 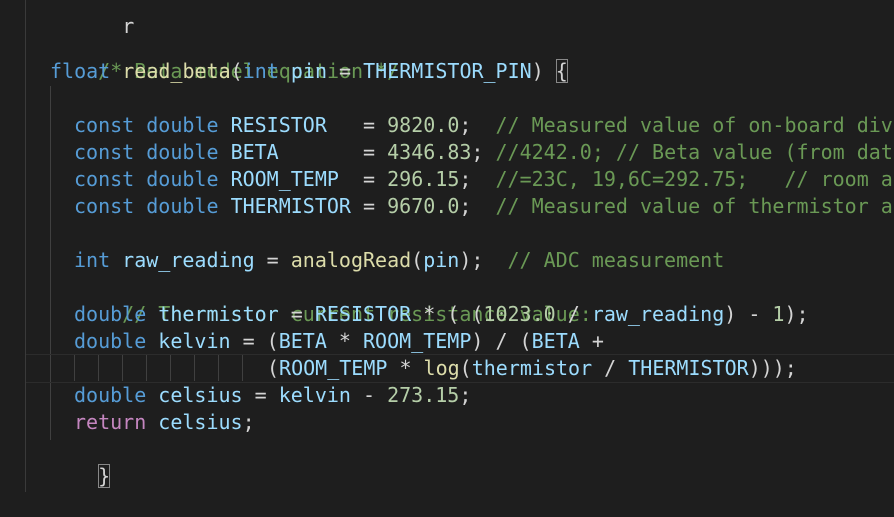 What do you see at coordinates (291, 125) in the screenshot?
I see `const-name: RESISTOR` at bounding box center [291, 125].